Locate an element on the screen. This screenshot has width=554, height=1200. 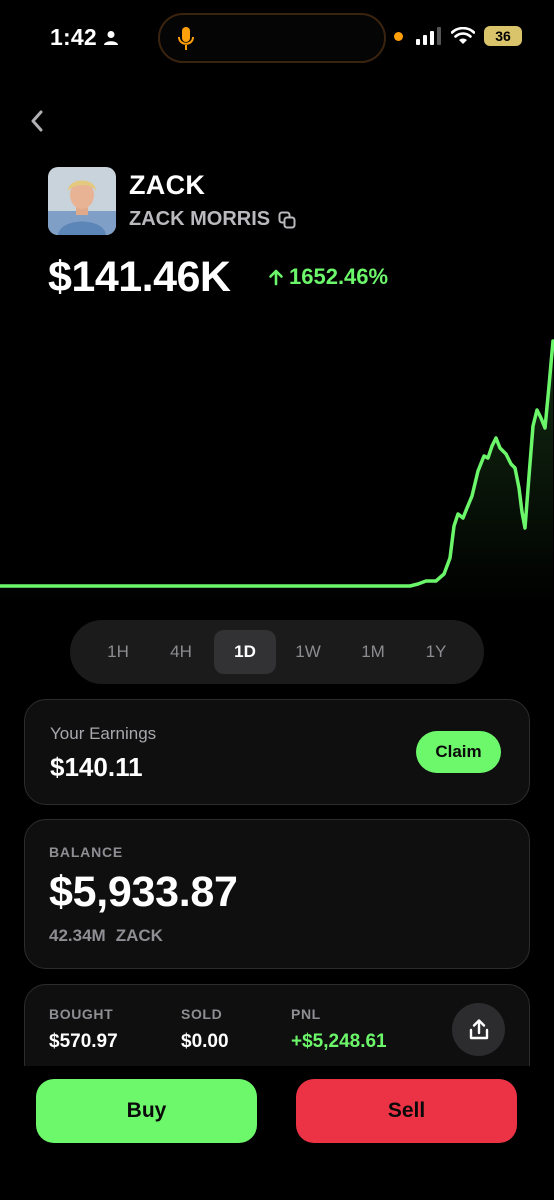
time-text: 1:42 is located at coordinates (73, 37).